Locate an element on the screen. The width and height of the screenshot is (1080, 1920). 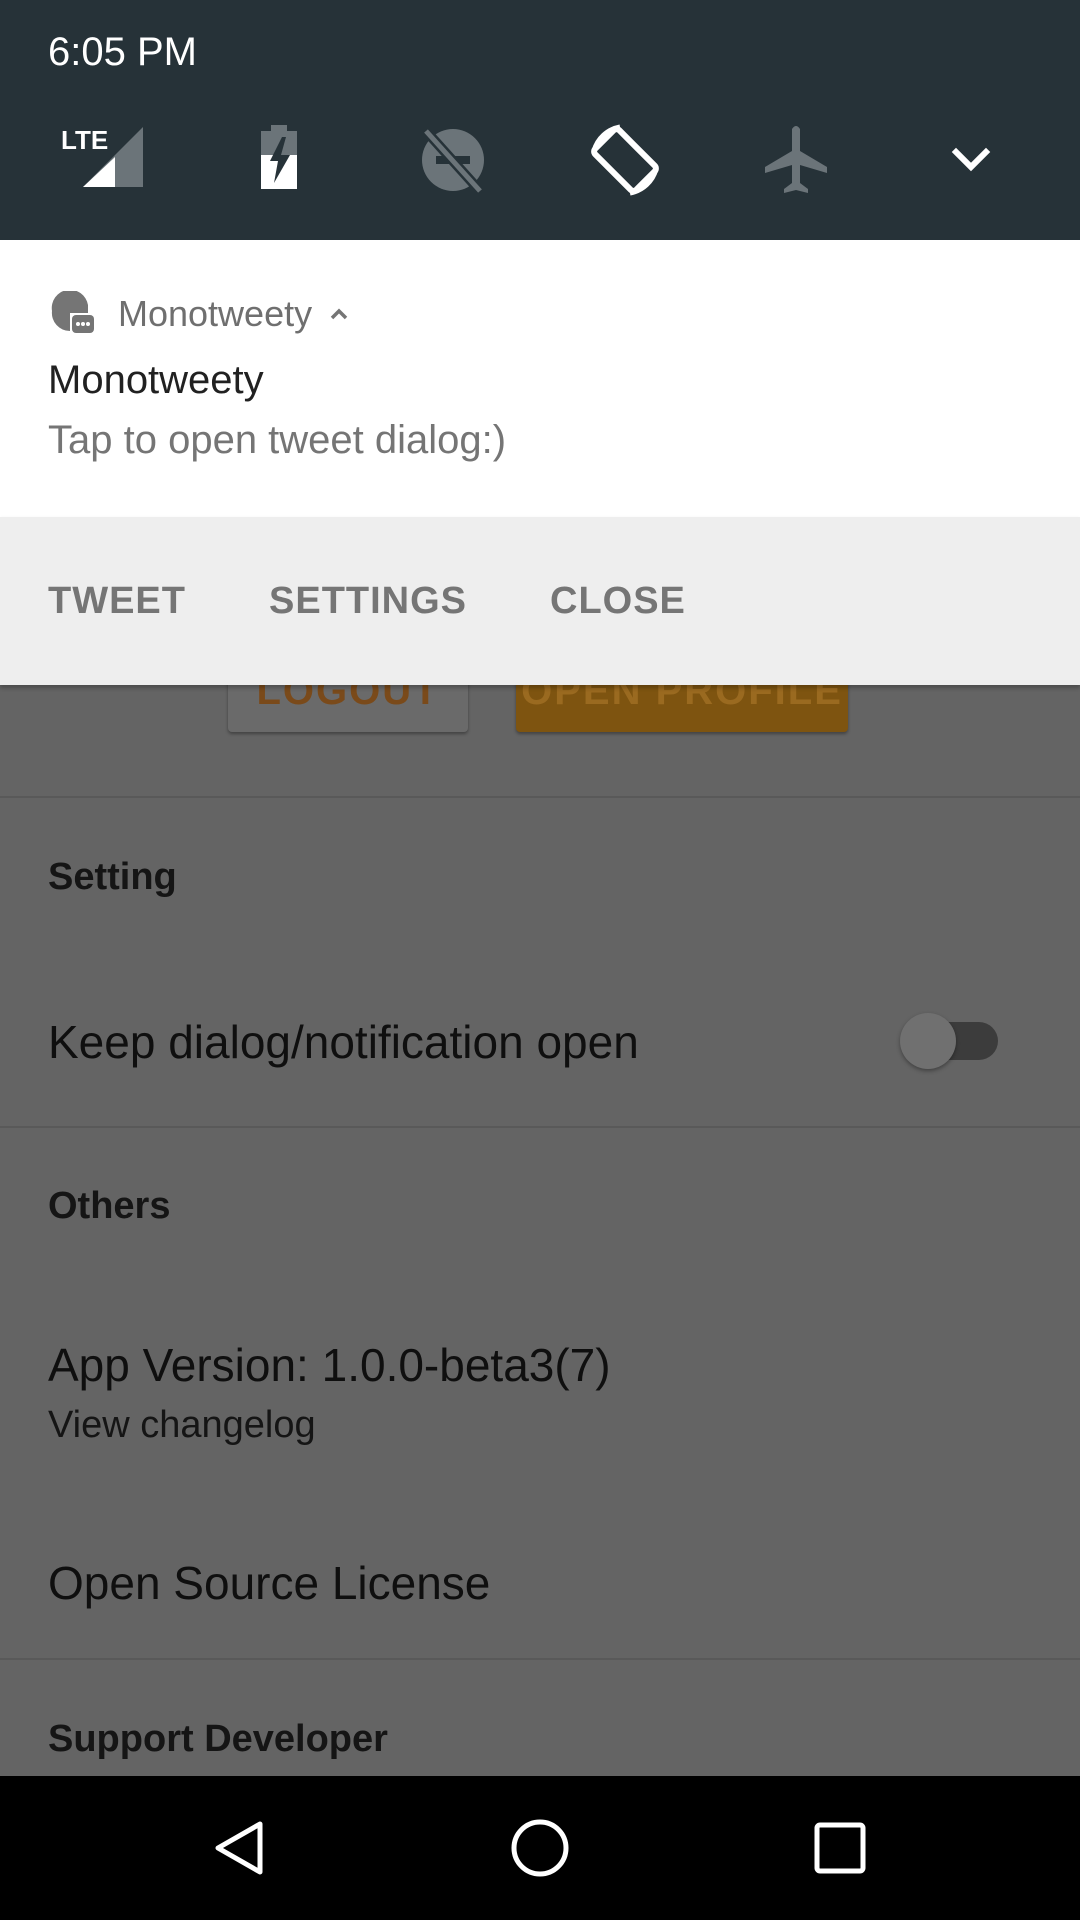
airplane-mode-icon is located at coordinates (796, 159).